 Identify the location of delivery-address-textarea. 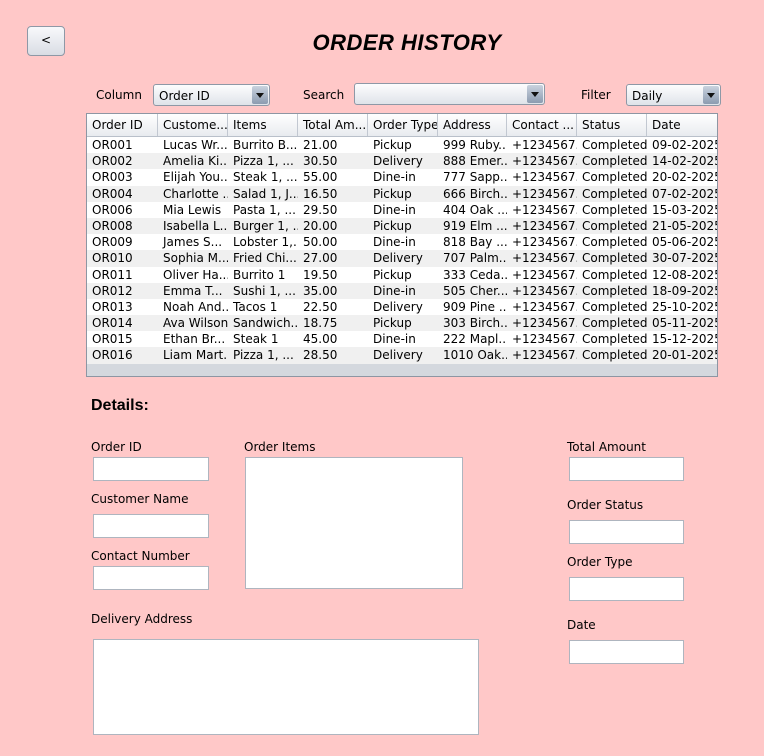
(286, 687).